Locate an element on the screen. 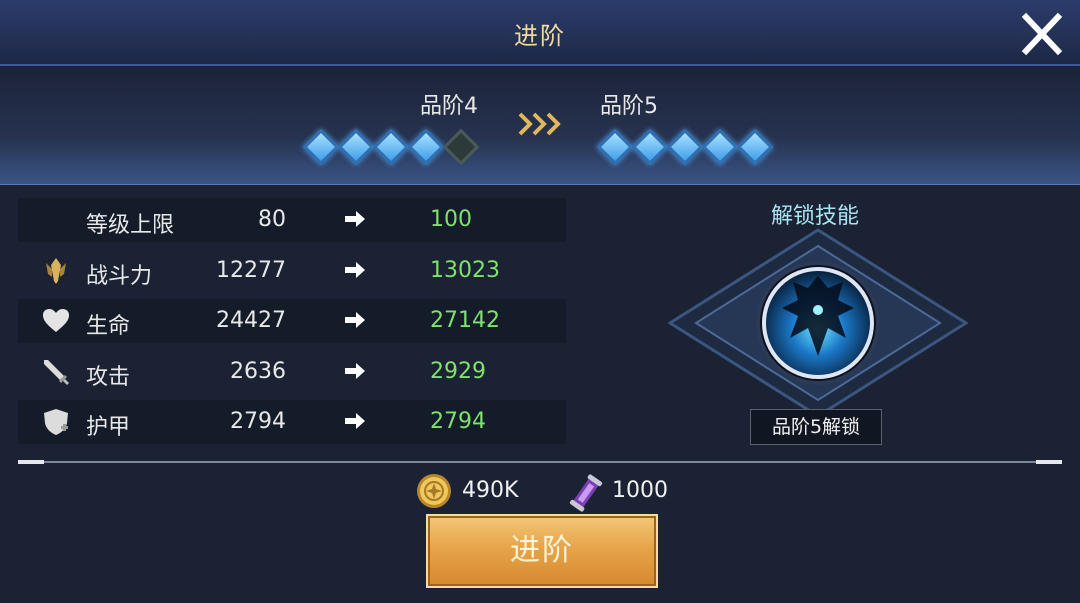  gold-cost-value: 490K is located at coordinates (490, 490).